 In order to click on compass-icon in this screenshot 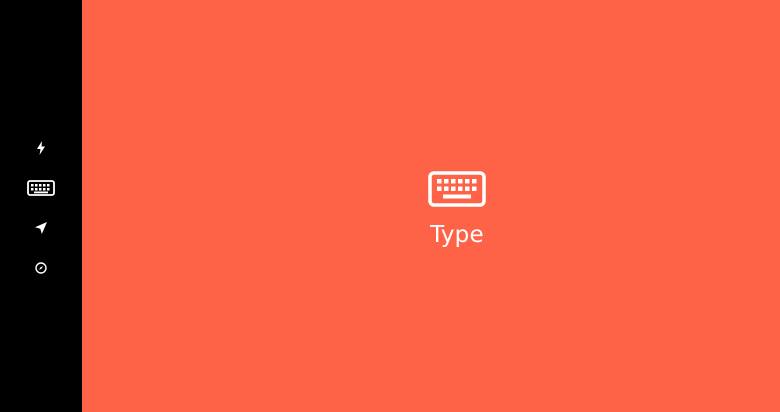, I will do `click(41, 268)`.